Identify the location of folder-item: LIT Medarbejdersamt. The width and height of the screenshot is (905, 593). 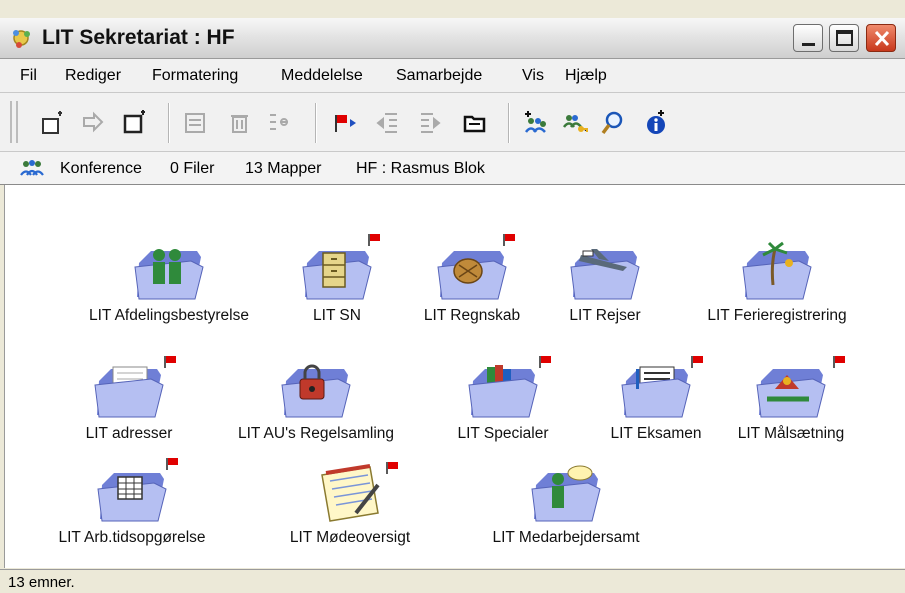
(566, 509).